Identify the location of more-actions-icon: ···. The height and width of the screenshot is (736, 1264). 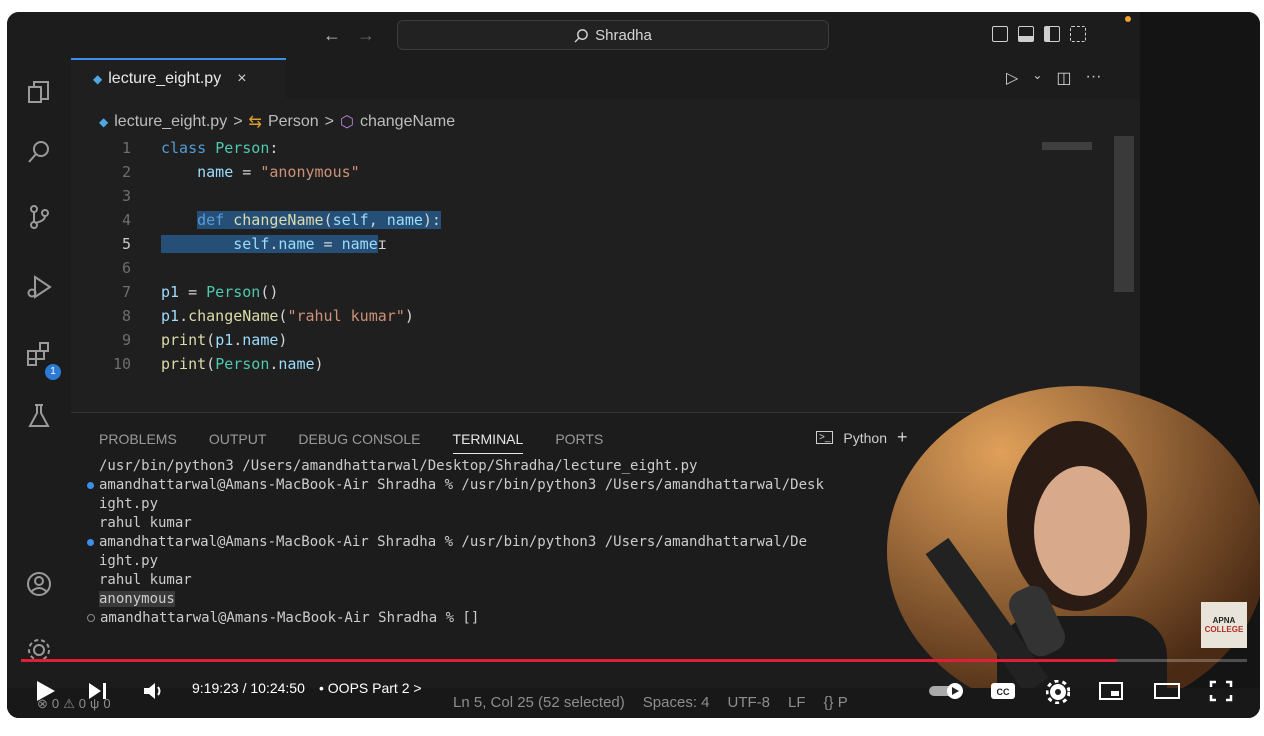
(1094, 78).